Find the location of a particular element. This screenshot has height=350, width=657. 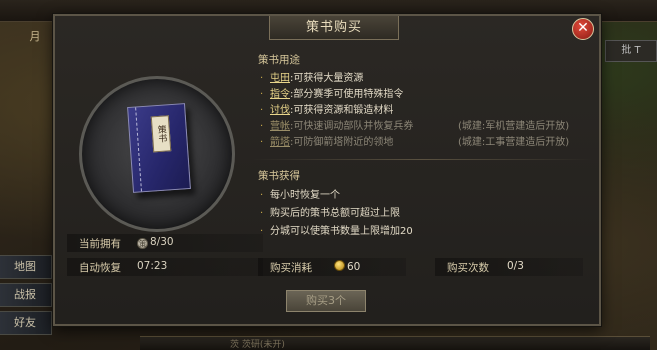

owned-label: 当前拥有 is located at coordinates (100, 244).